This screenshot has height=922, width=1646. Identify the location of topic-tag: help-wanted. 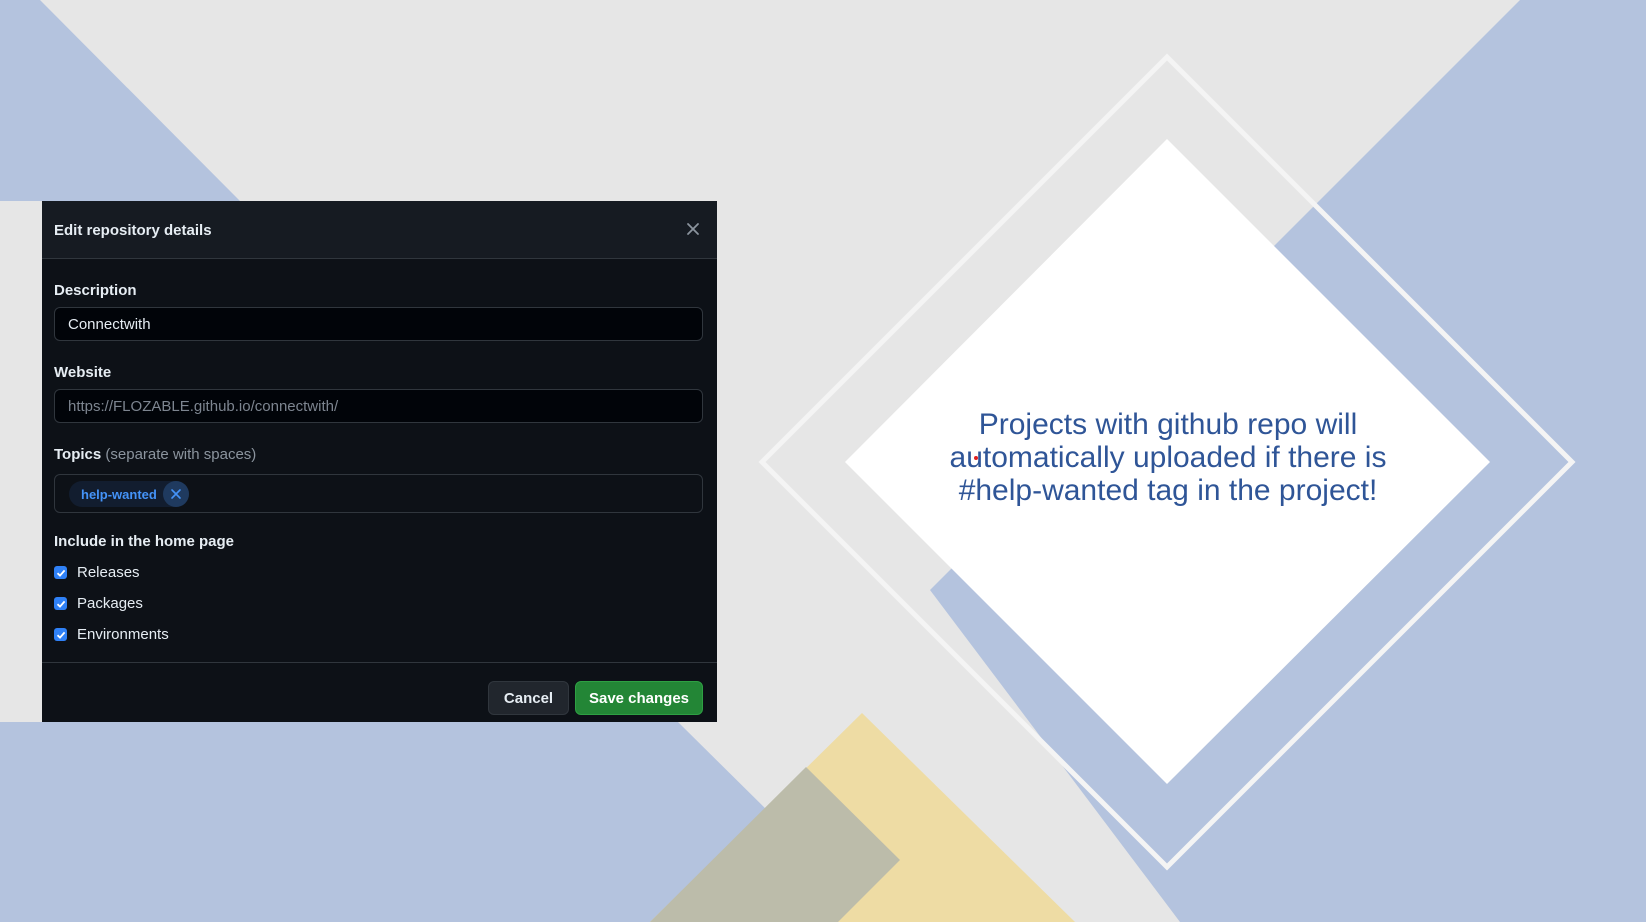
(129, 494).